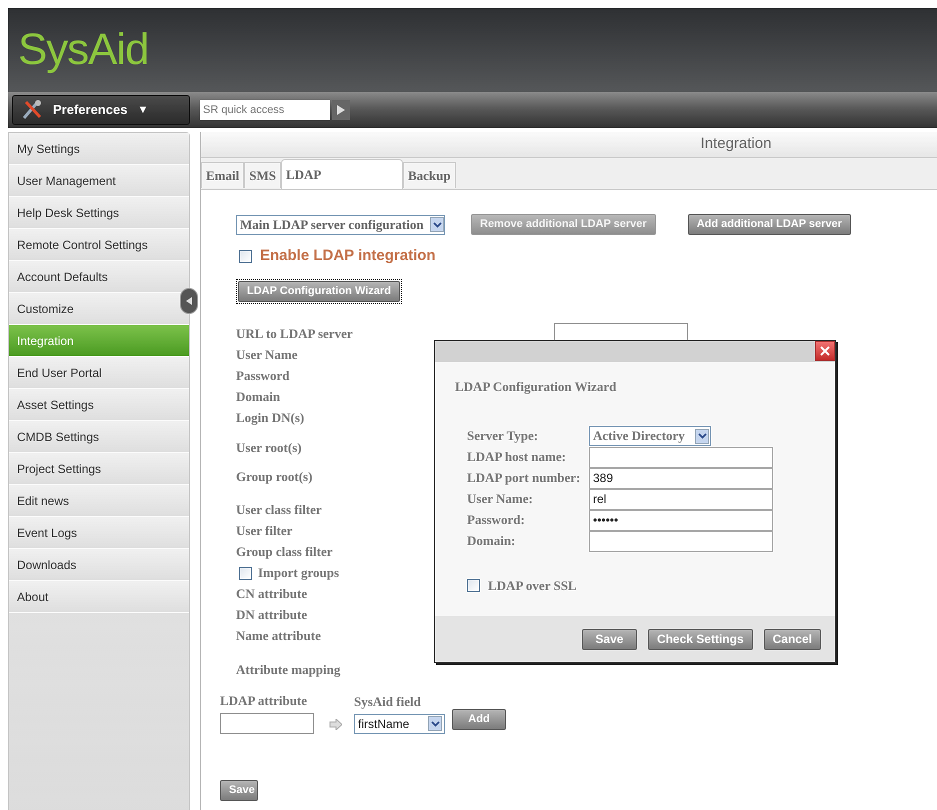  I want to click on sysaid-field-select: firstName, so click(399, 724).